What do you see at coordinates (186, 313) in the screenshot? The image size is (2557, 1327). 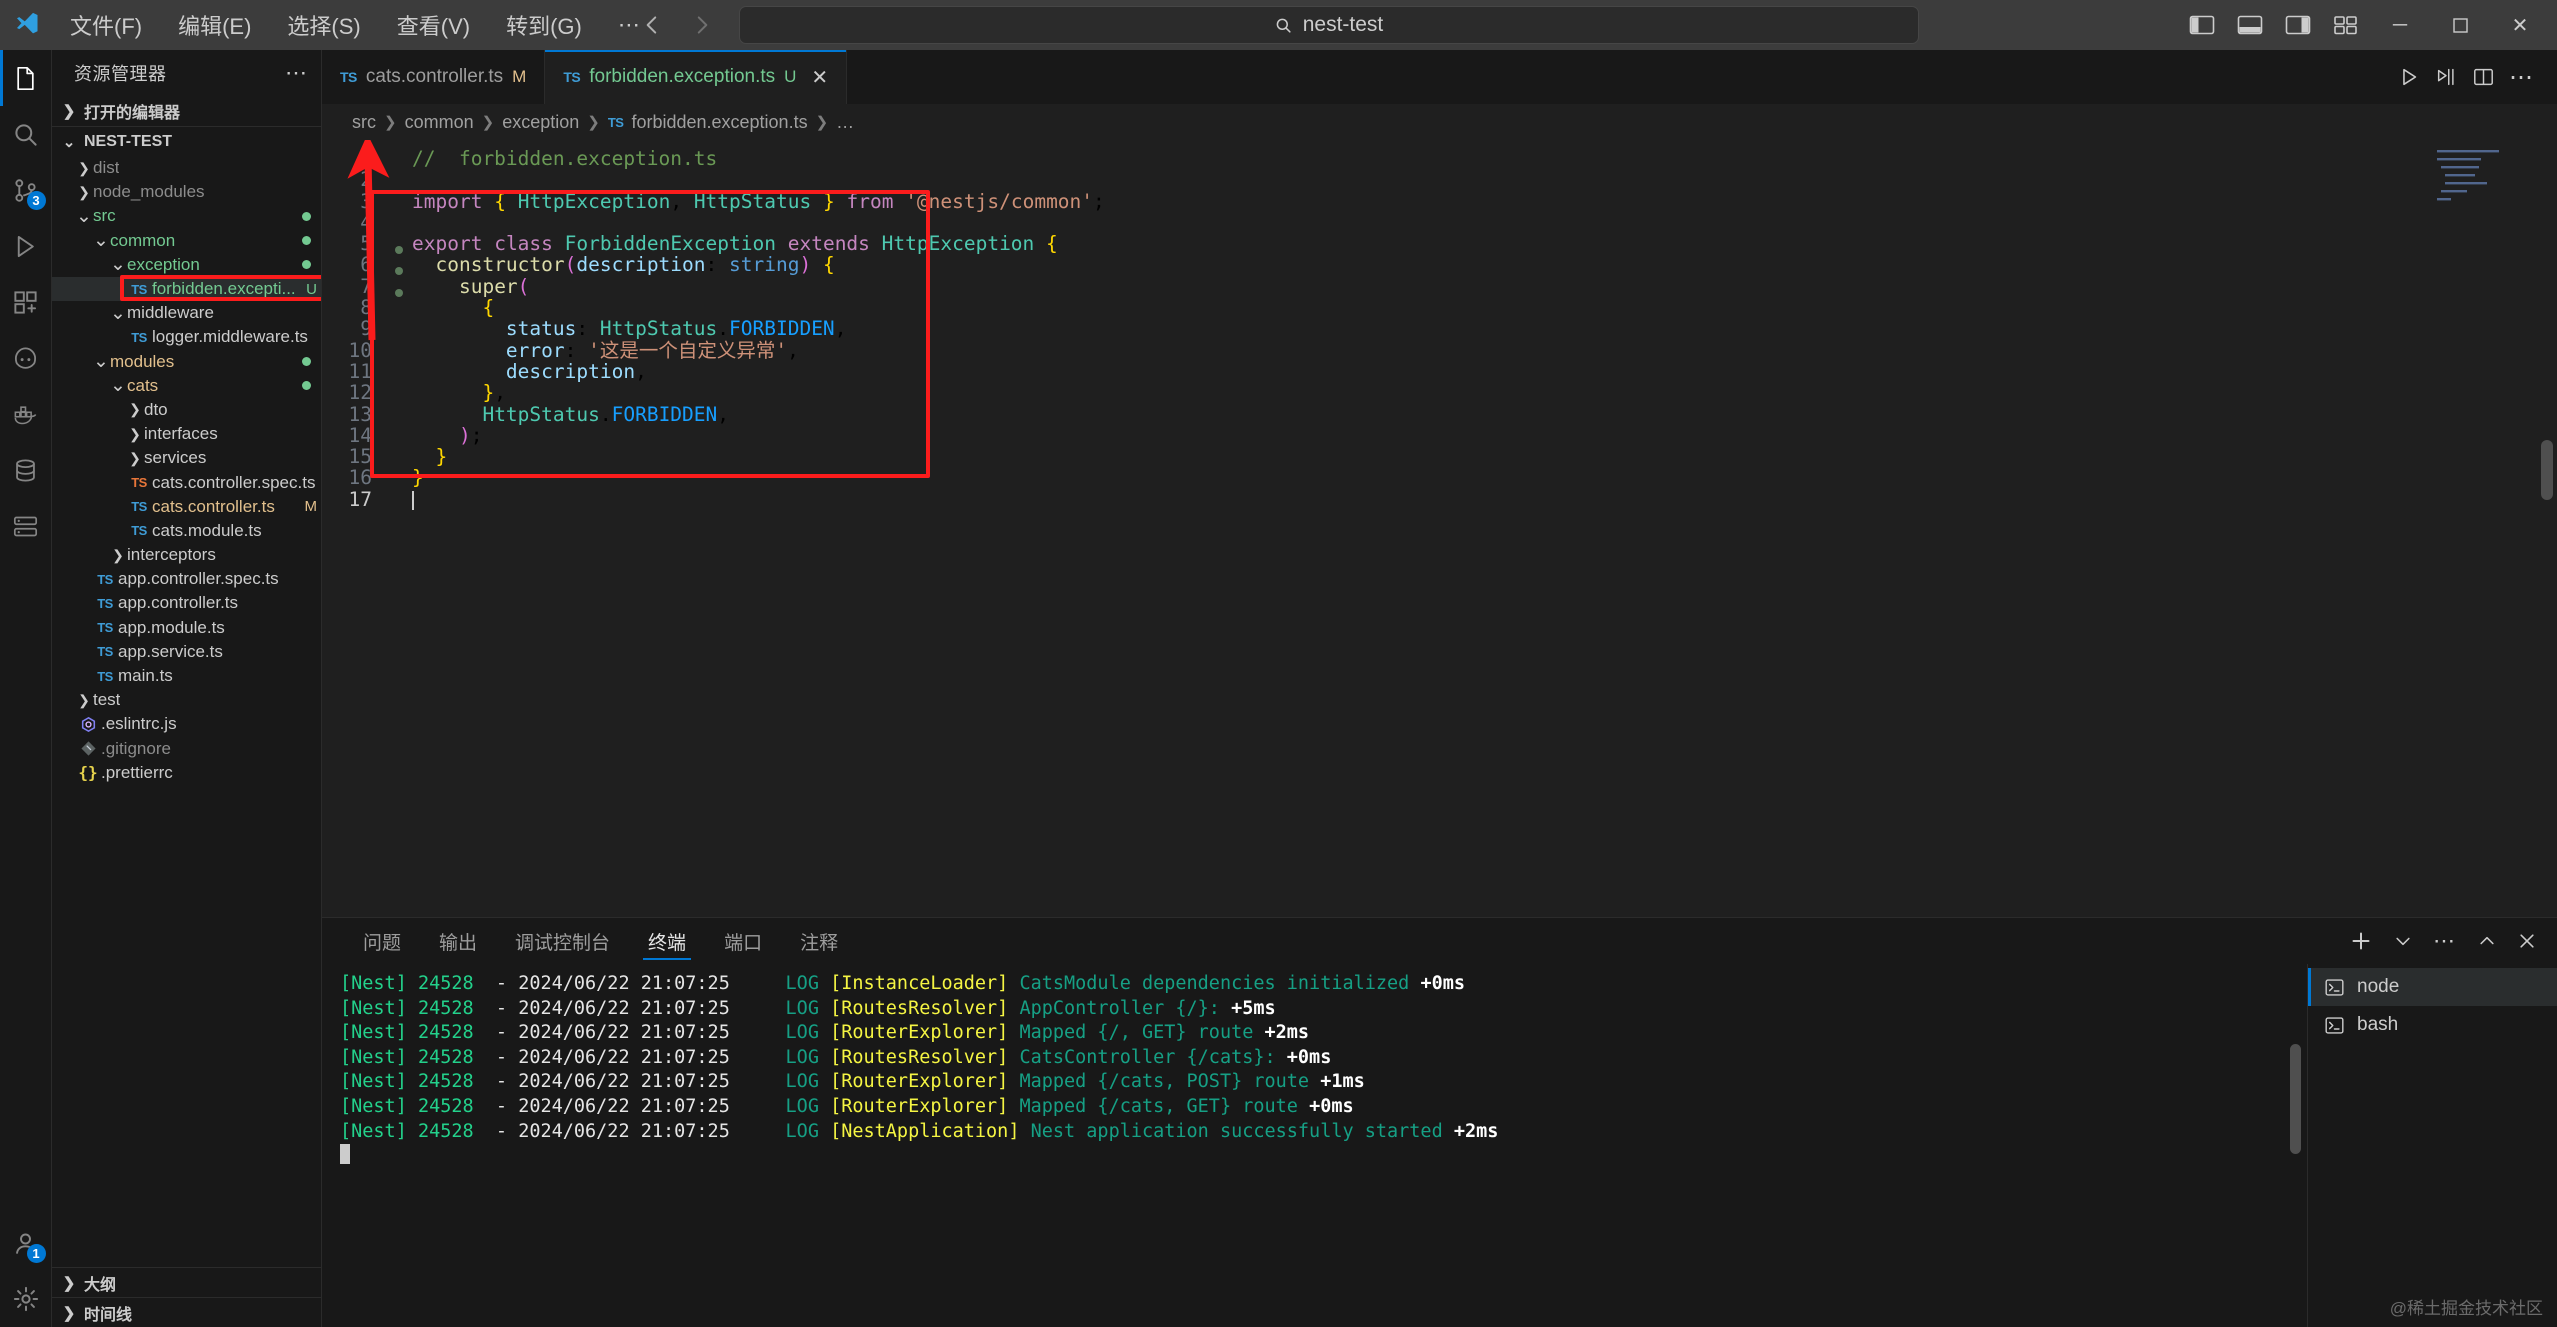 I see `tree-item: ⌄ middleware` at bounding box center [186, 313].